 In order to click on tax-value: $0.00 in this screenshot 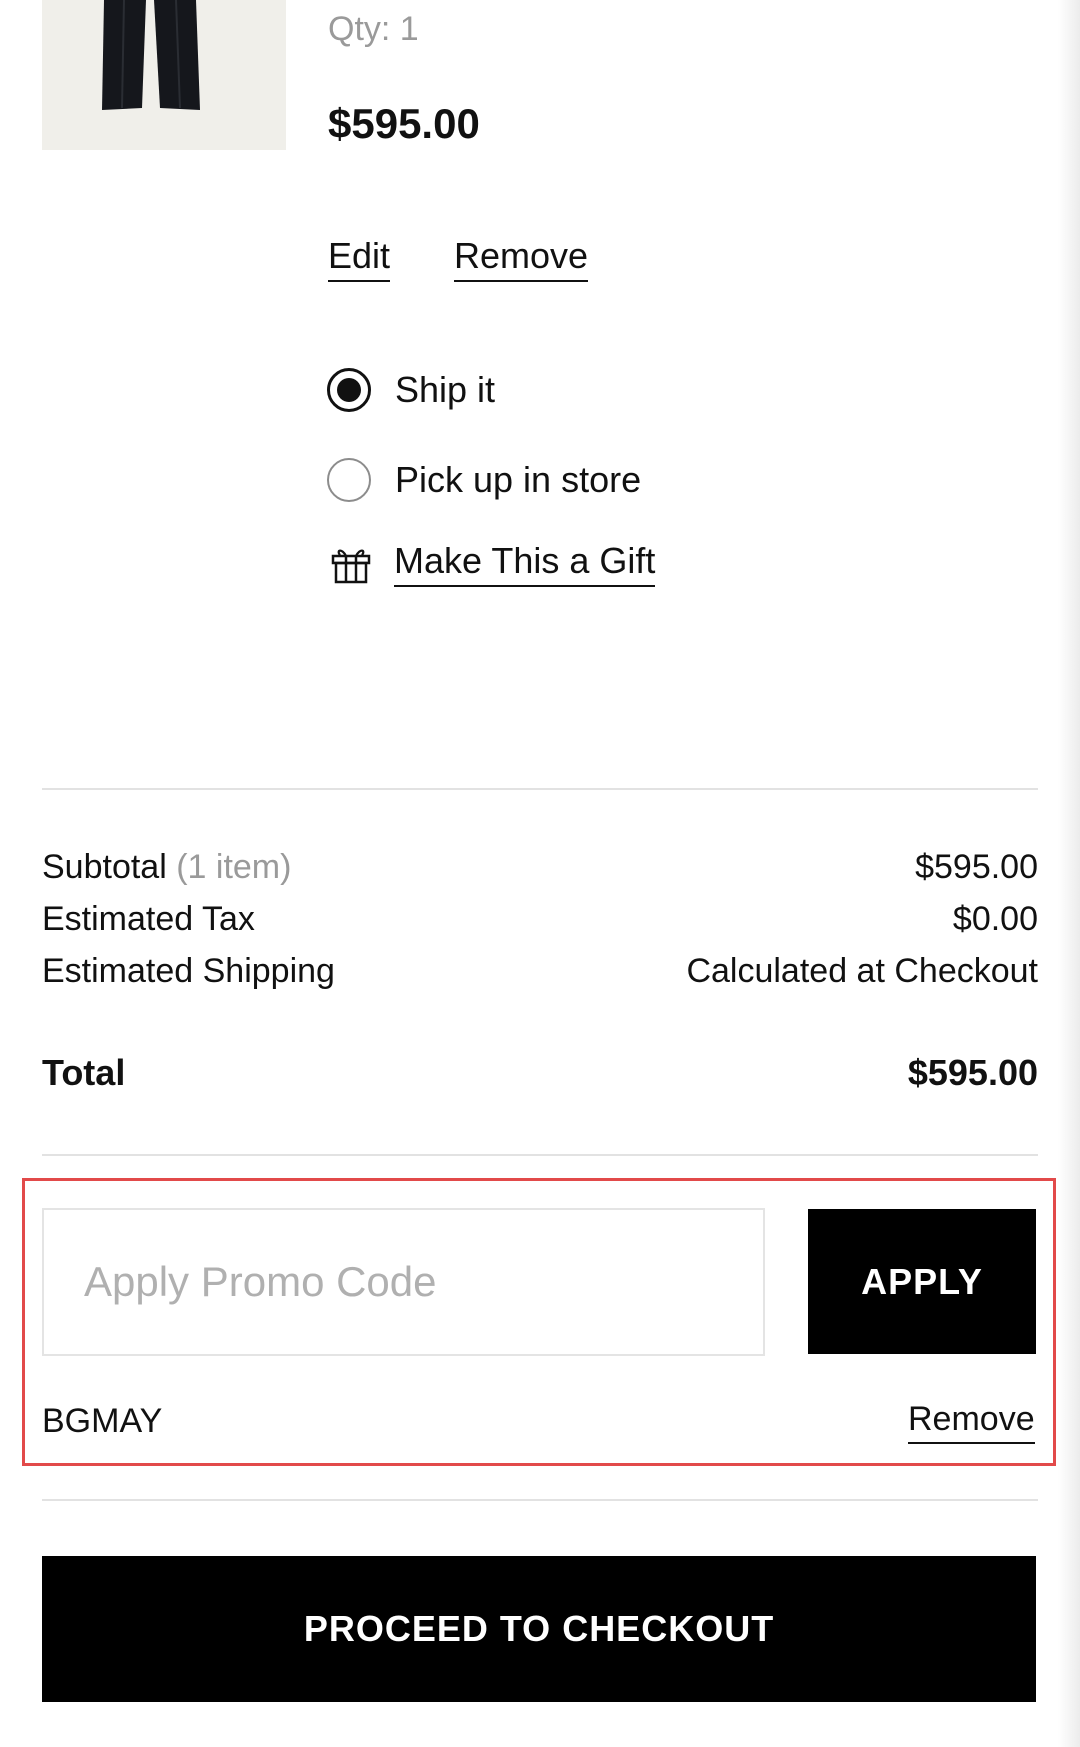, I will do `click(995, 919)`.